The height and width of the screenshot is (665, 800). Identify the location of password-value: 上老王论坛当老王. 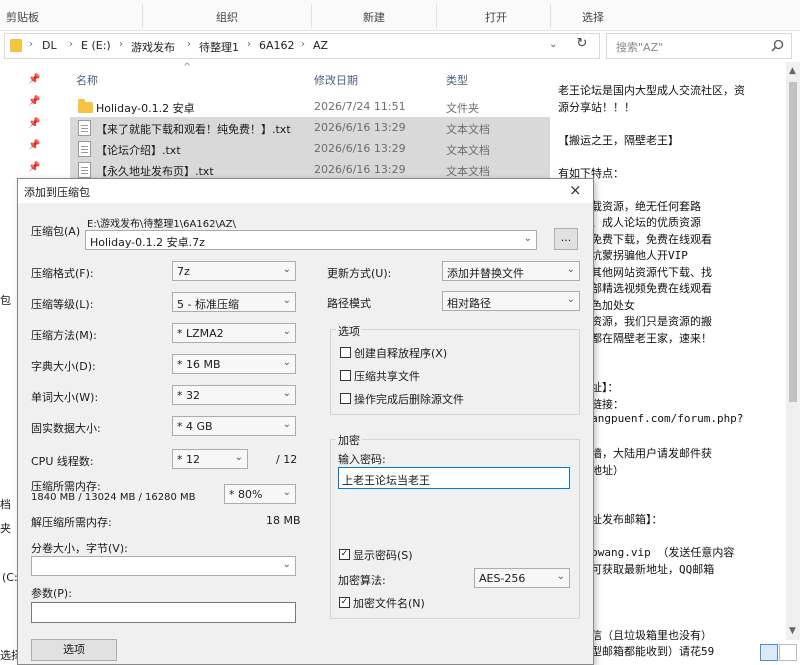
(386, 480).